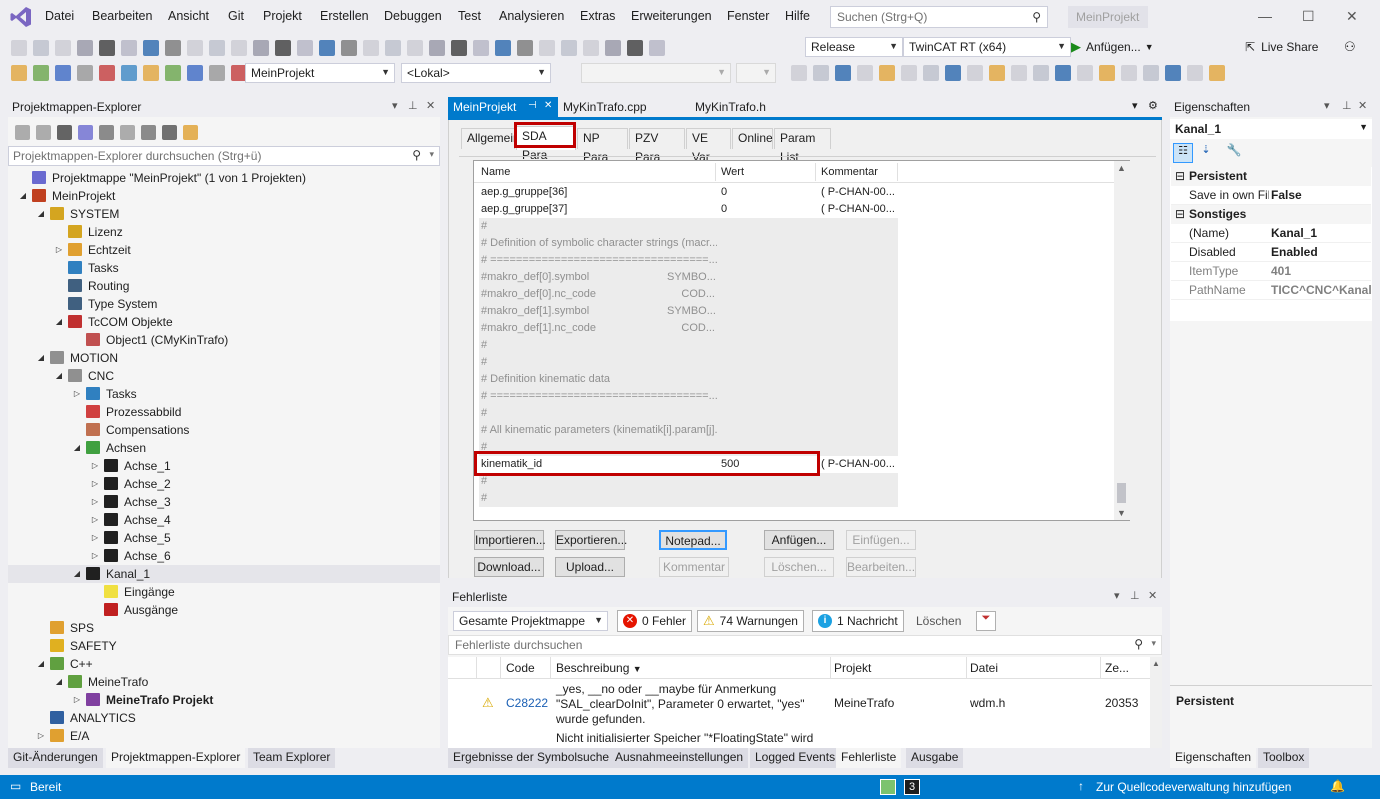  What do you see at coordinates (1183, 153) in the screenshot?
I see `categorized-icon: ☷` at bounding box center [1183, 153].